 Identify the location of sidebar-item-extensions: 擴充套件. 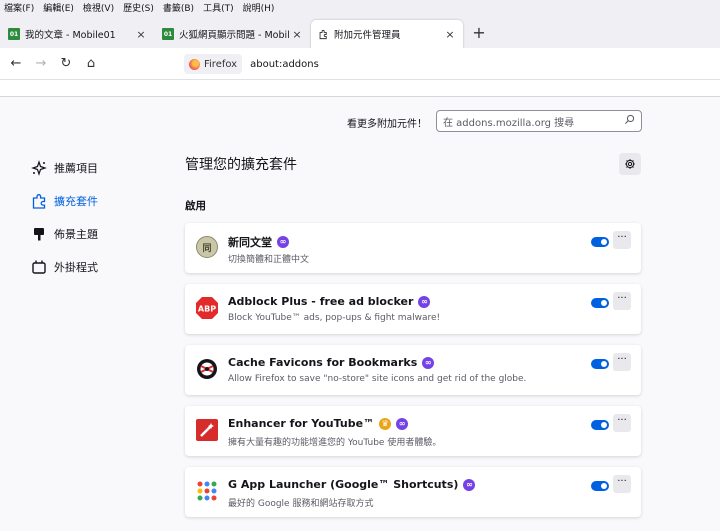
(64, 200).